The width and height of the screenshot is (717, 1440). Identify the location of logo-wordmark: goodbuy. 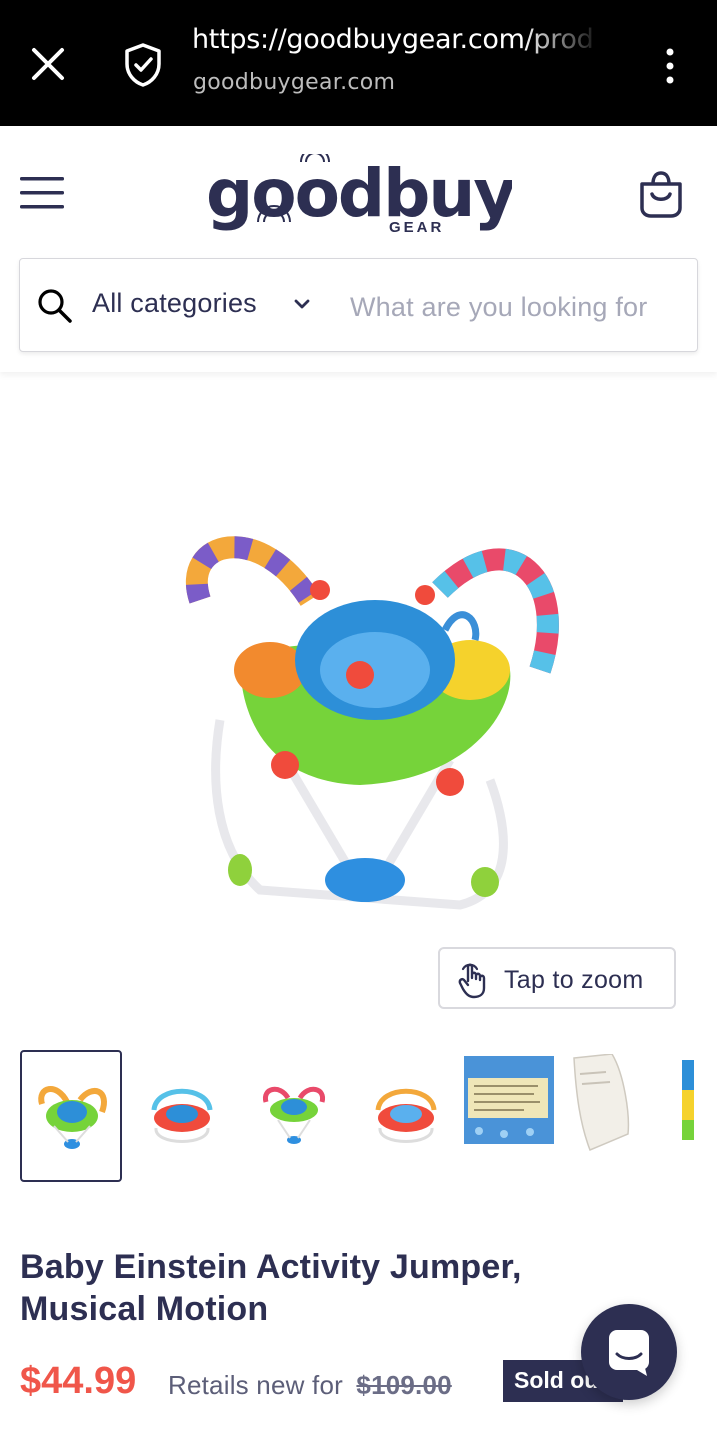
(359, 193).